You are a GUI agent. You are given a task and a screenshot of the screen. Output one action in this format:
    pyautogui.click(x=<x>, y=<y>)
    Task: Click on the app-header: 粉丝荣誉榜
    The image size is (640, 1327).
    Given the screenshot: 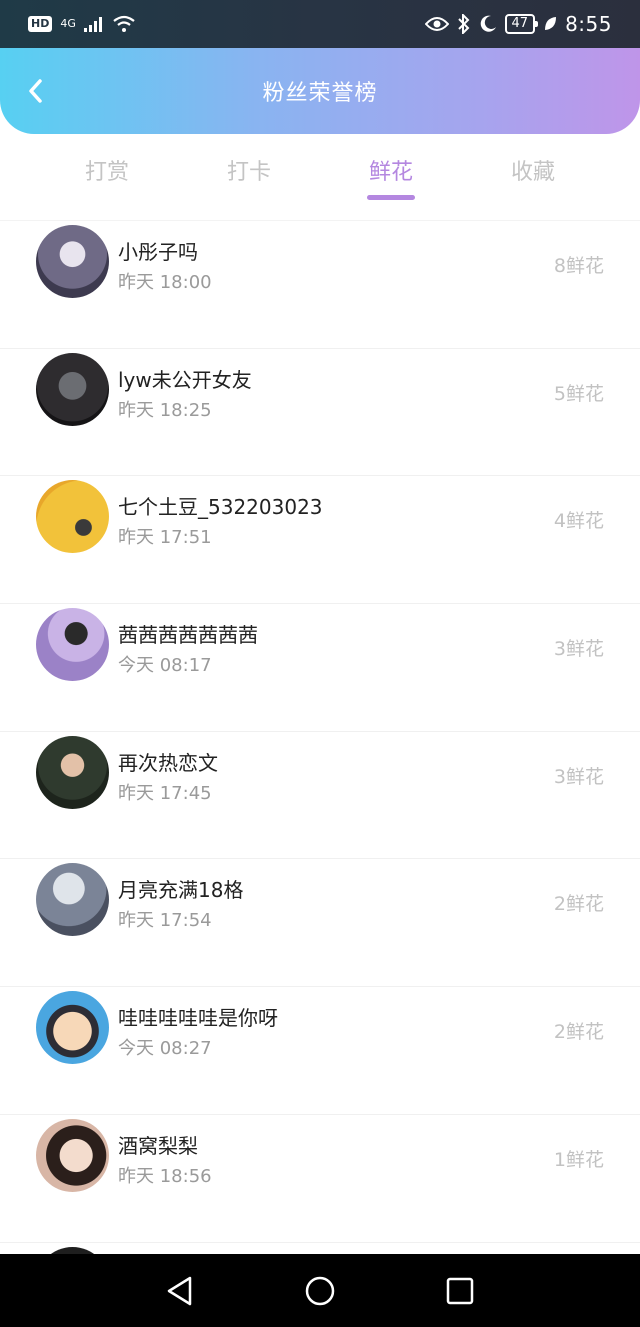 What is the action you would take?
    pyautogui.click(x=320, y=91)
    